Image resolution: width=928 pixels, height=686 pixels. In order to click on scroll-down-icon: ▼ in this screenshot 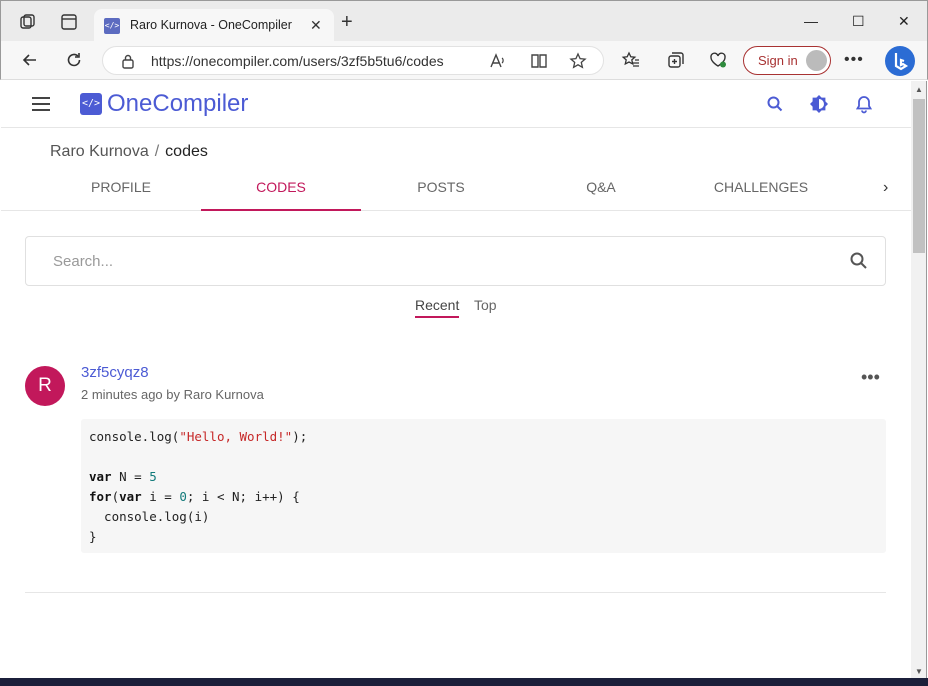, I will do `click(919, 671)`.